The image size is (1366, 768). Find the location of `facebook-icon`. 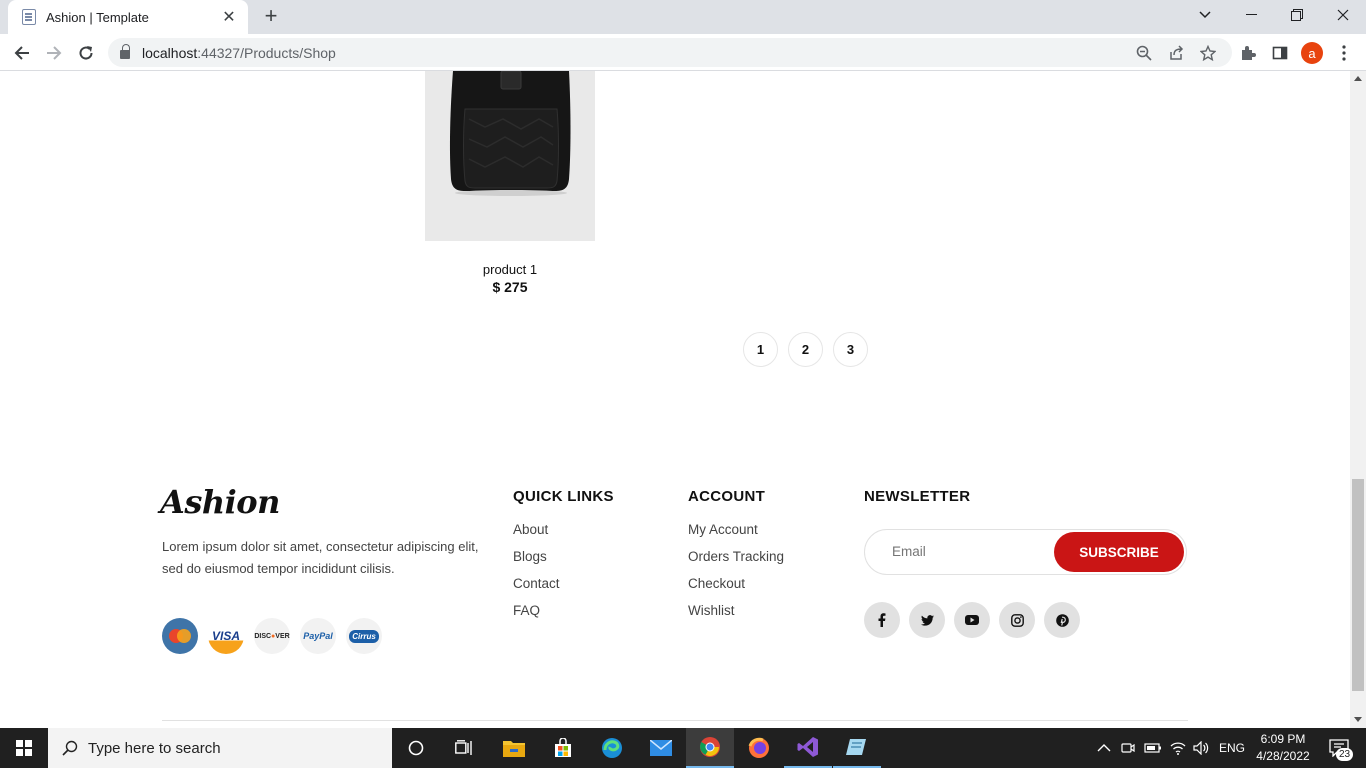

facebook-icon is located at coordinates (882, 620).